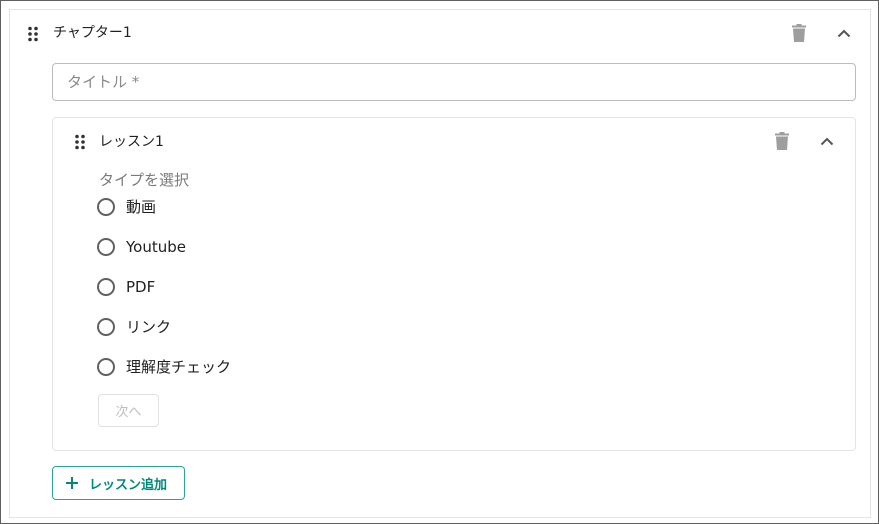  Describe the element at coordinates (179, 367) in the screenshot. I see `radio-label: 理解度チェック` at that location.